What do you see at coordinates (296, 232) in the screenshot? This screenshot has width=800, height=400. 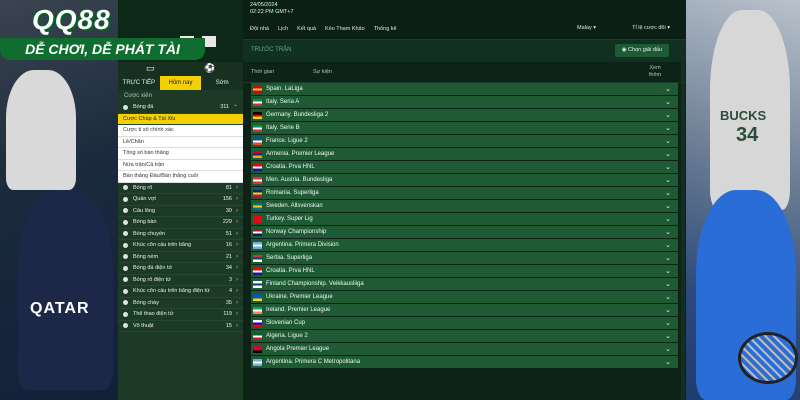 I see `league-name: Norway Championship` at bounding box center [296, 232].